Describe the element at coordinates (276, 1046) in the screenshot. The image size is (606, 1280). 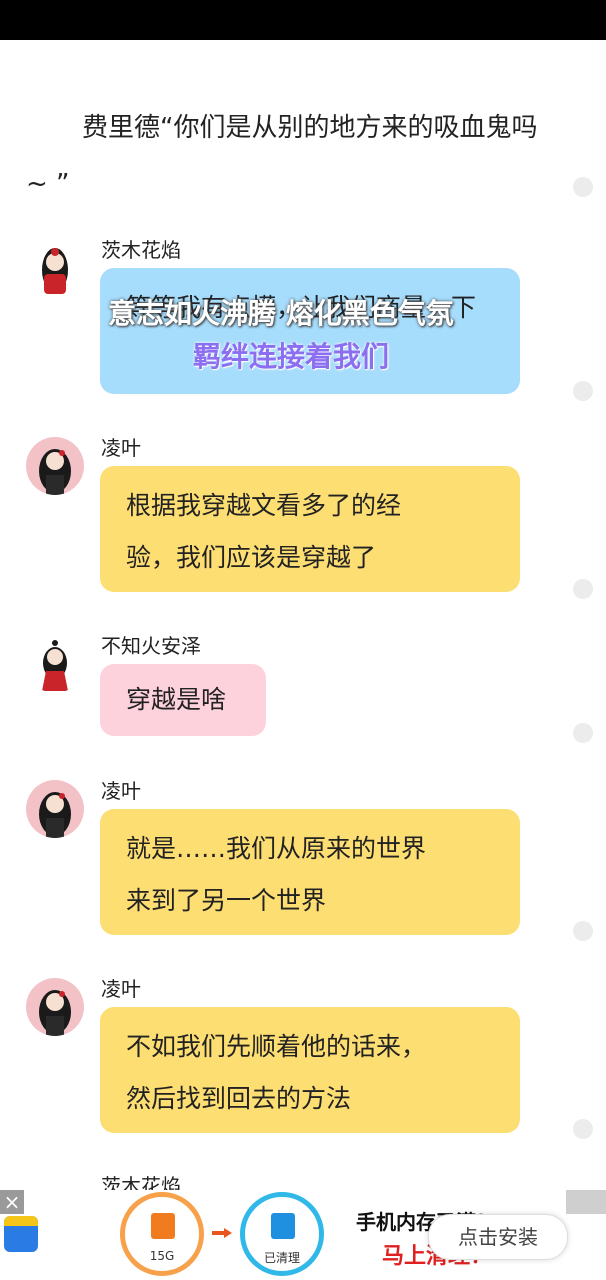
I see `bubble-text-line: 不如我们先顺着他的话来，` at that location.